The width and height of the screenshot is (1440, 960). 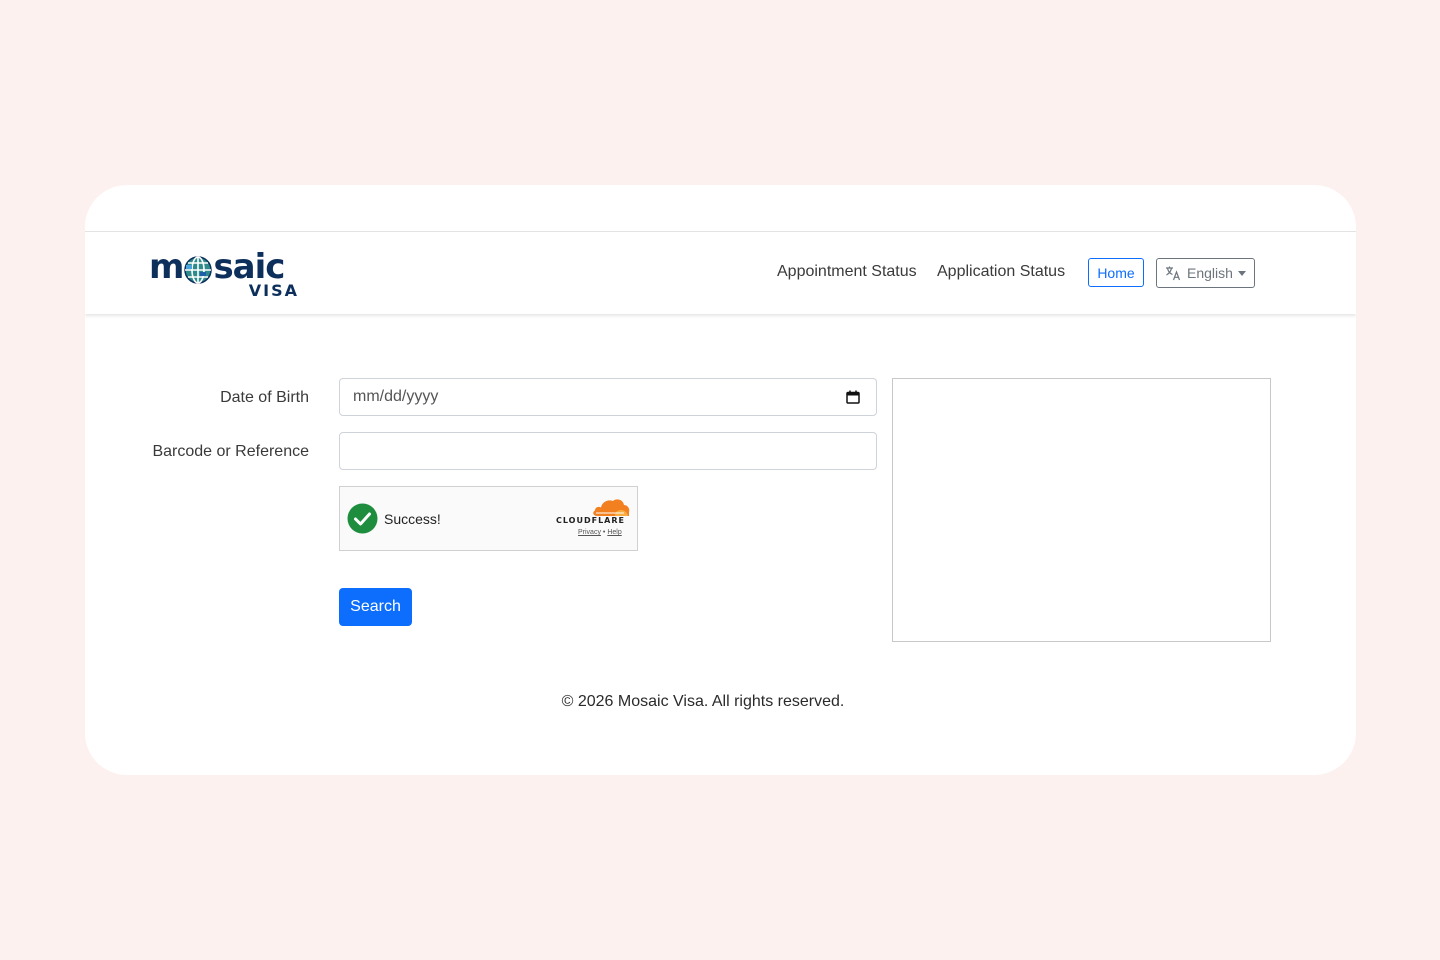 What do you see at coordinates (847, 272) in the screenshot?
I see `nav-appointment-status: Appointment Status` at bounding box center [847, 272].